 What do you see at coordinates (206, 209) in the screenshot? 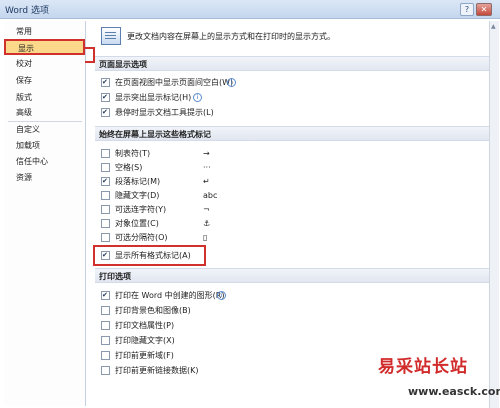
I see `hyphen-mark-icon: ¬` at bounding box center [206, 209].